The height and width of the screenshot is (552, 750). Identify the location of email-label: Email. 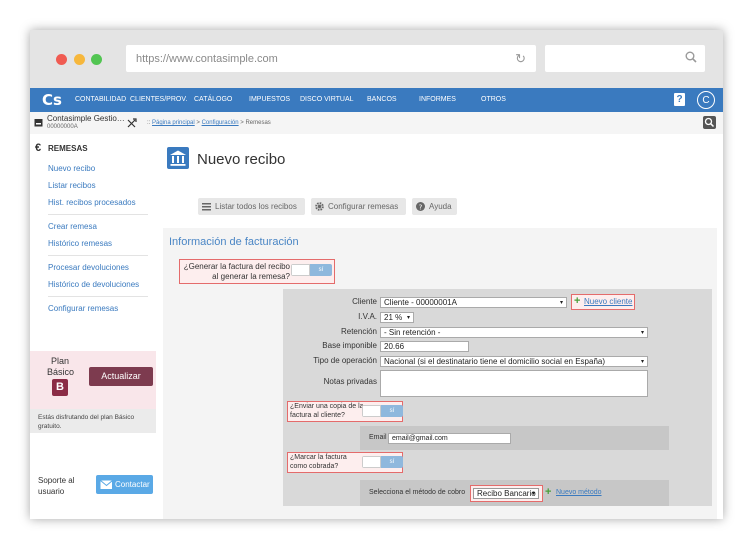
(378, 437).